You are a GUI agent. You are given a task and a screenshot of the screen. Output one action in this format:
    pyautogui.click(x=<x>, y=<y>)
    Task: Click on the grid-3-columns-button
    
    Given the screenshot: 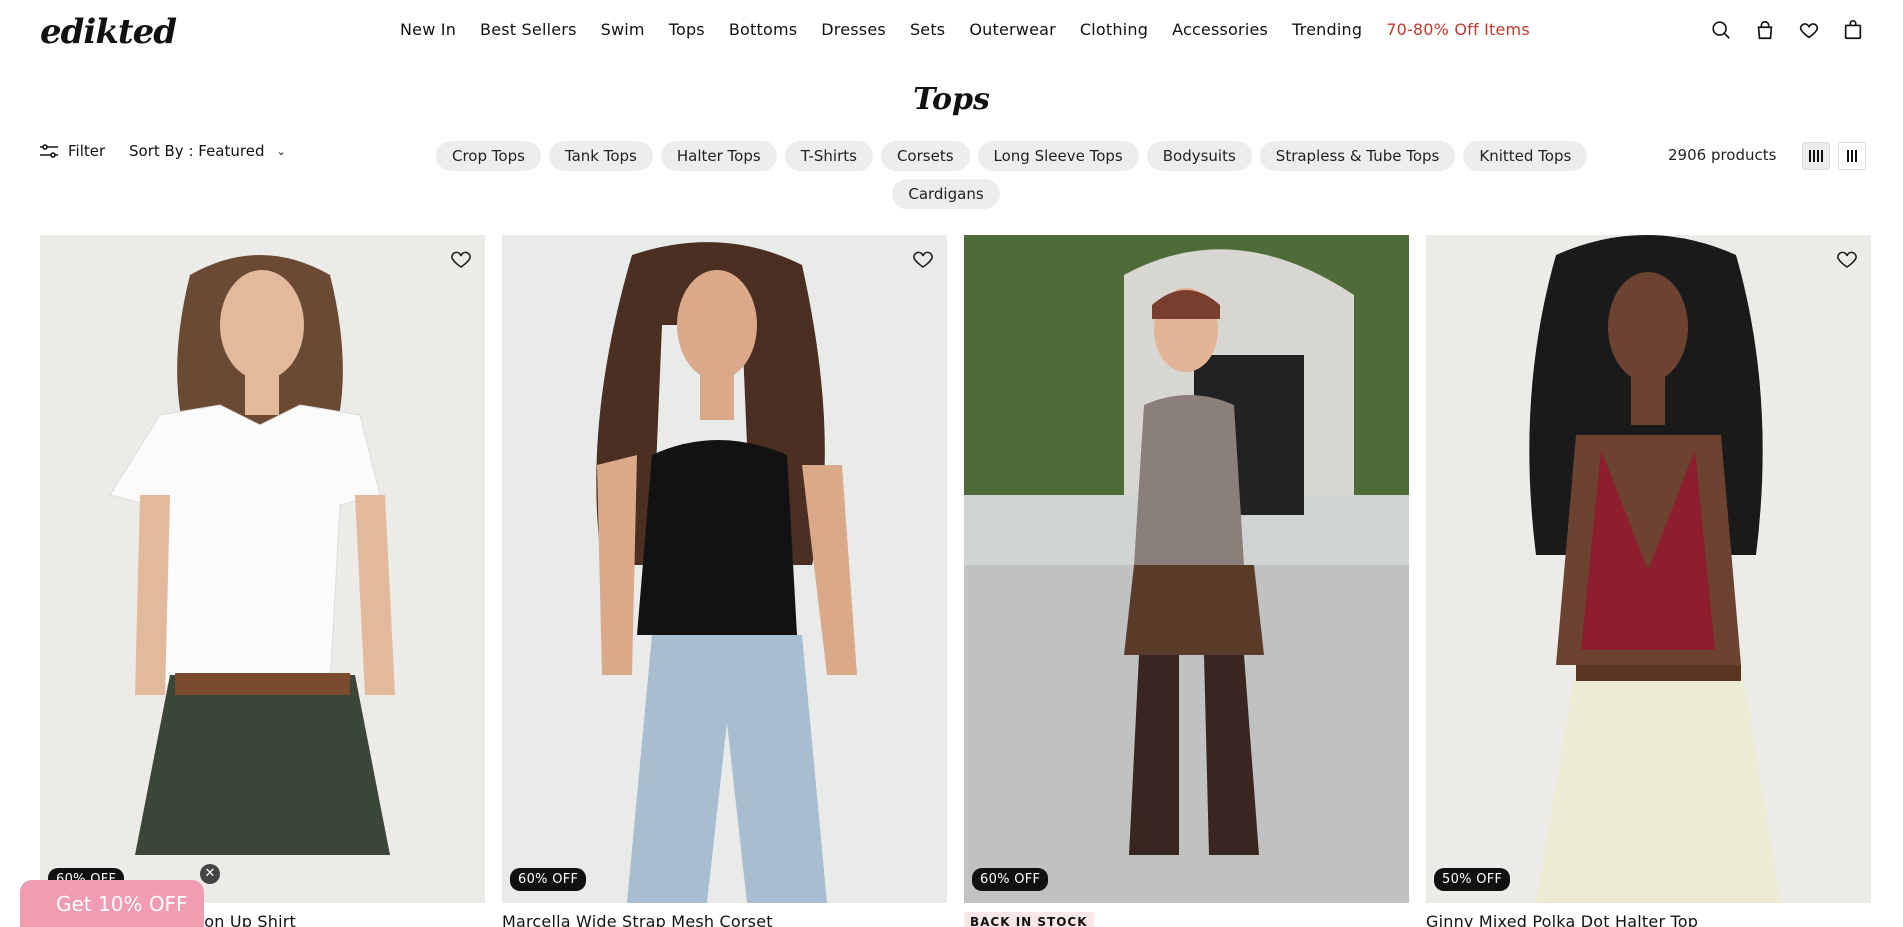 What is the action you would take?
    pyautogui.click(x=1852, y=156)
    